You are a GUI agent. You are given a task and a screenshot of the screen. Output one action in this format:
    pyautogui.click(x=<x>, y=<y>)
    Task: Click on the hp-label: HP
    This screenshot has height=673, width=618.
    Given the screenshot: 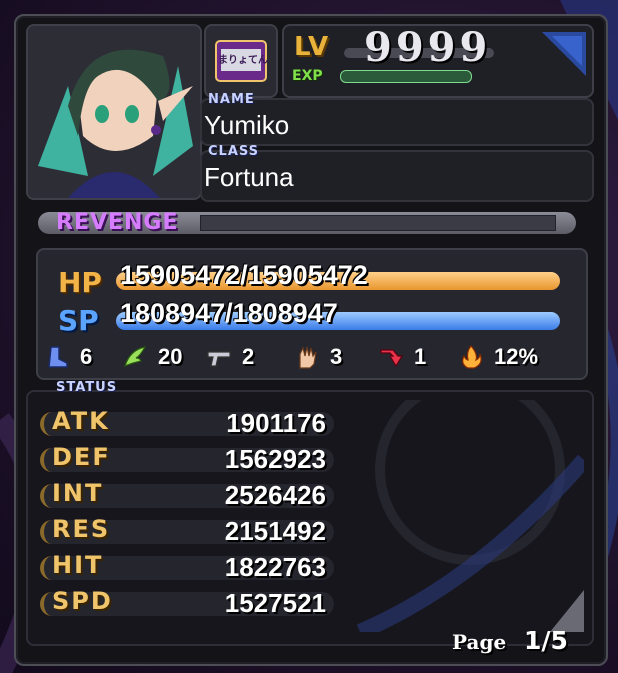 What is the action you would take?
    pyautogui.click(x=80, y=282)
    